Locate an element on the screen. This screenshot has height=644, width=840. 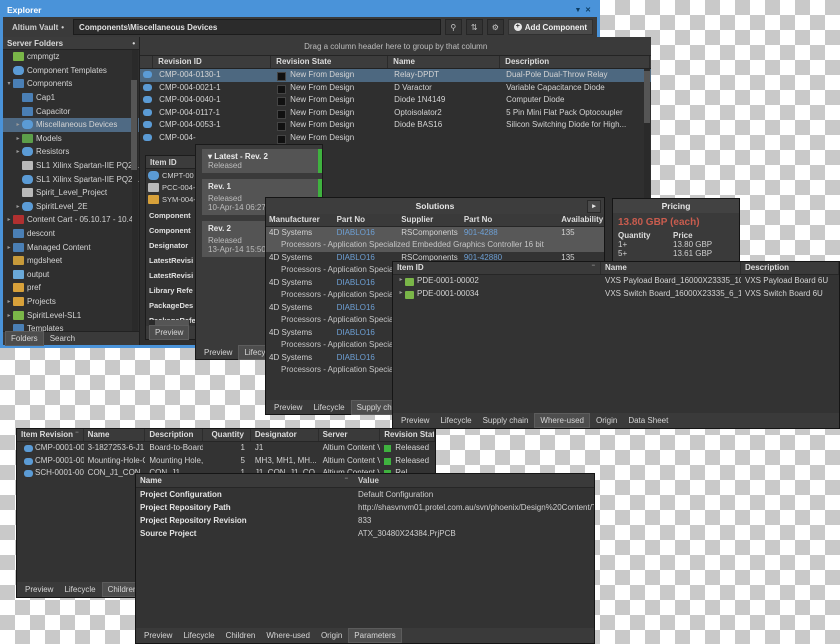
tab-folders: Folders is located at coordinates (24, 338).